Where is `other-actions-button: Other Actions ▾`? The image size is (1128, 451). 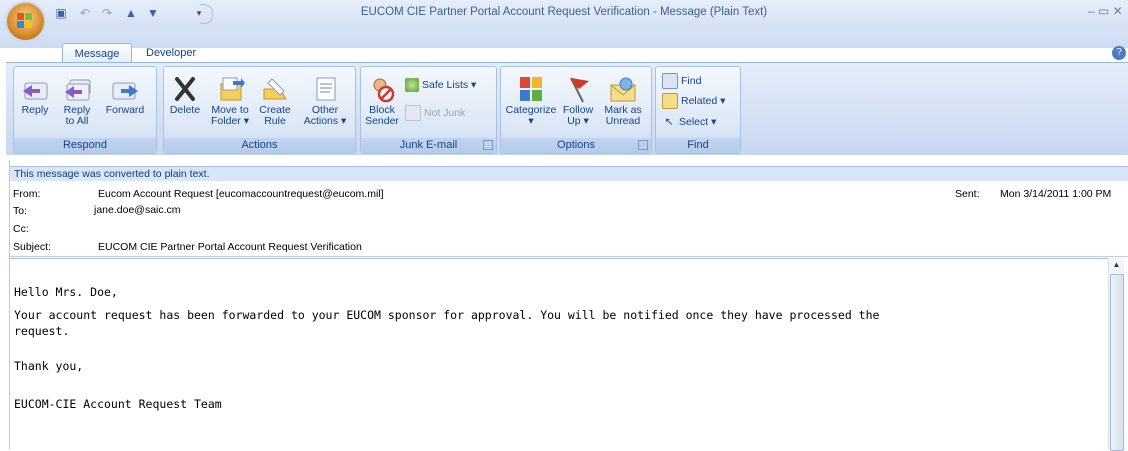 other-actions-button: Other Actions ▾ is located at coordinates (325, 101).